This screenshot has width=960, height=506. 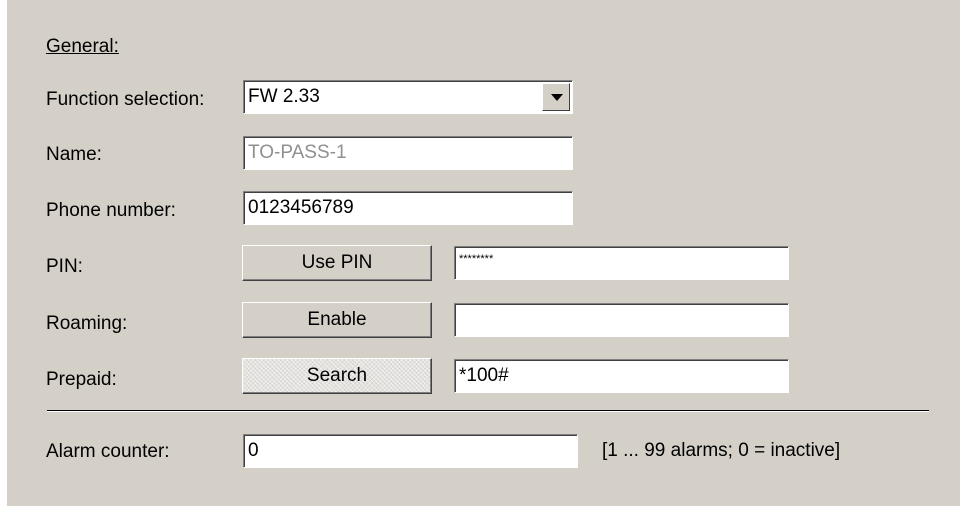 What do you see at coordinates (488, 411) in the screenshot?
I see `separator-line` at bounding box center [488, 411].